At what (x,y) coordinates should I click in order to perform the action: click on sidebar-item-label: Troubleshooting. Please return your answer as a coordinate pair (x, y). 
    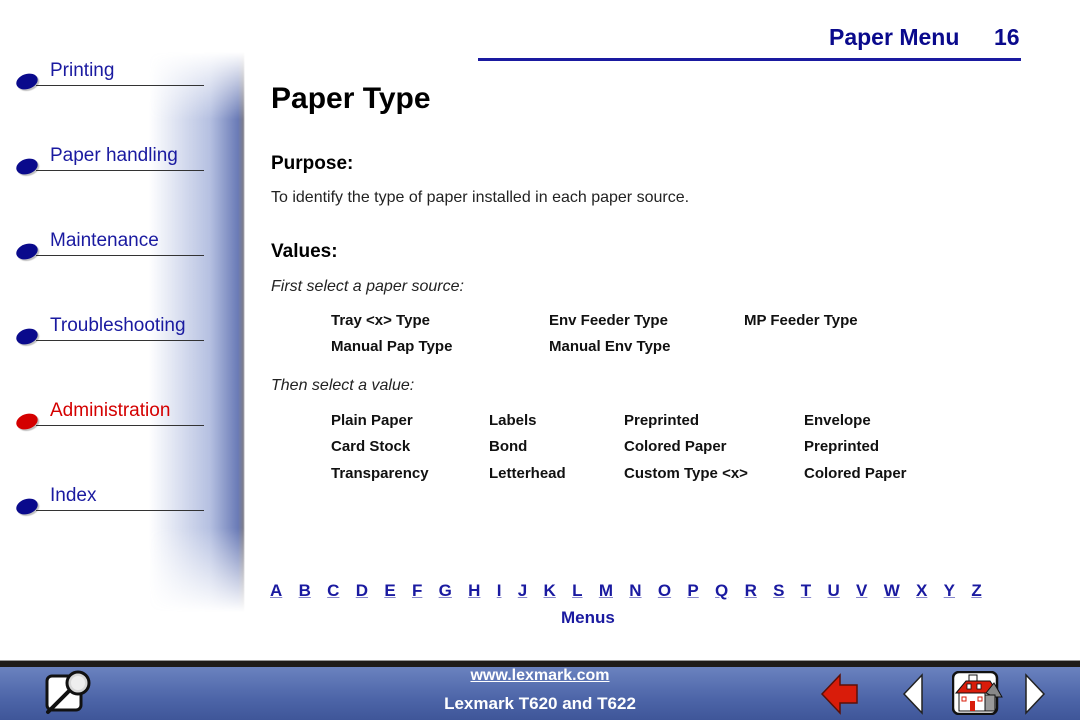
    Looking at the image, I should click on (118, 325).